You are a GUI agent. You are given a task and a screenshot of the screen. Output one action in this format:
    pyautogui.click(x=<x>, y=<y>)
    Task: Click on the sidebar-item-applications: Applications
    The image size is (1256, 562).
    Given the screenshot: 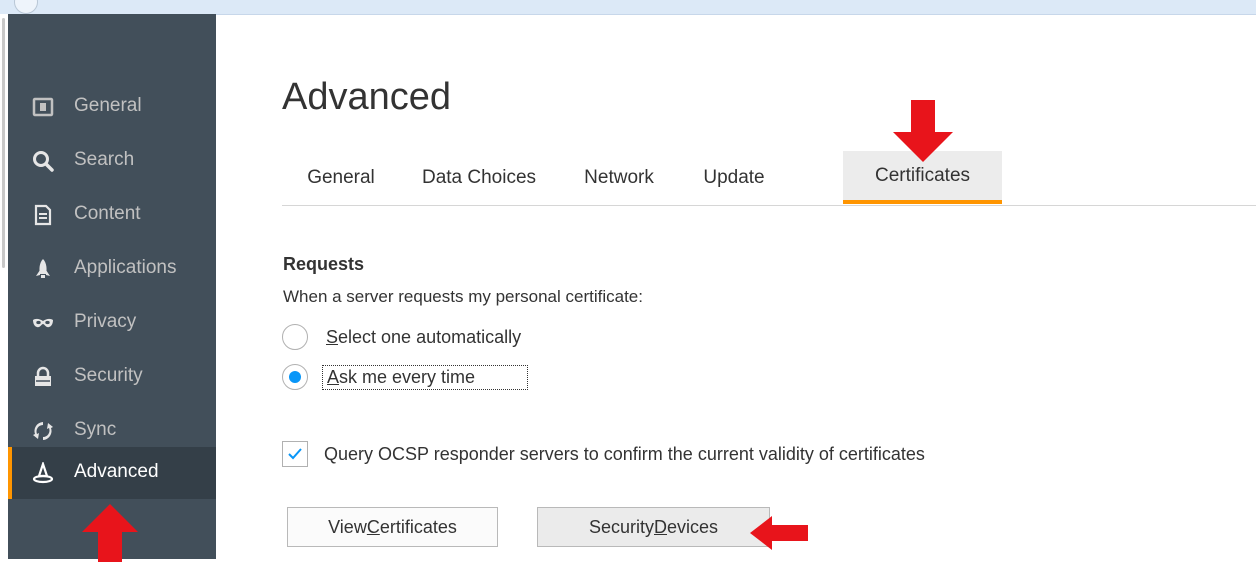 What is the action you would take?
    pyautogui.click(x=112, y=269)
    